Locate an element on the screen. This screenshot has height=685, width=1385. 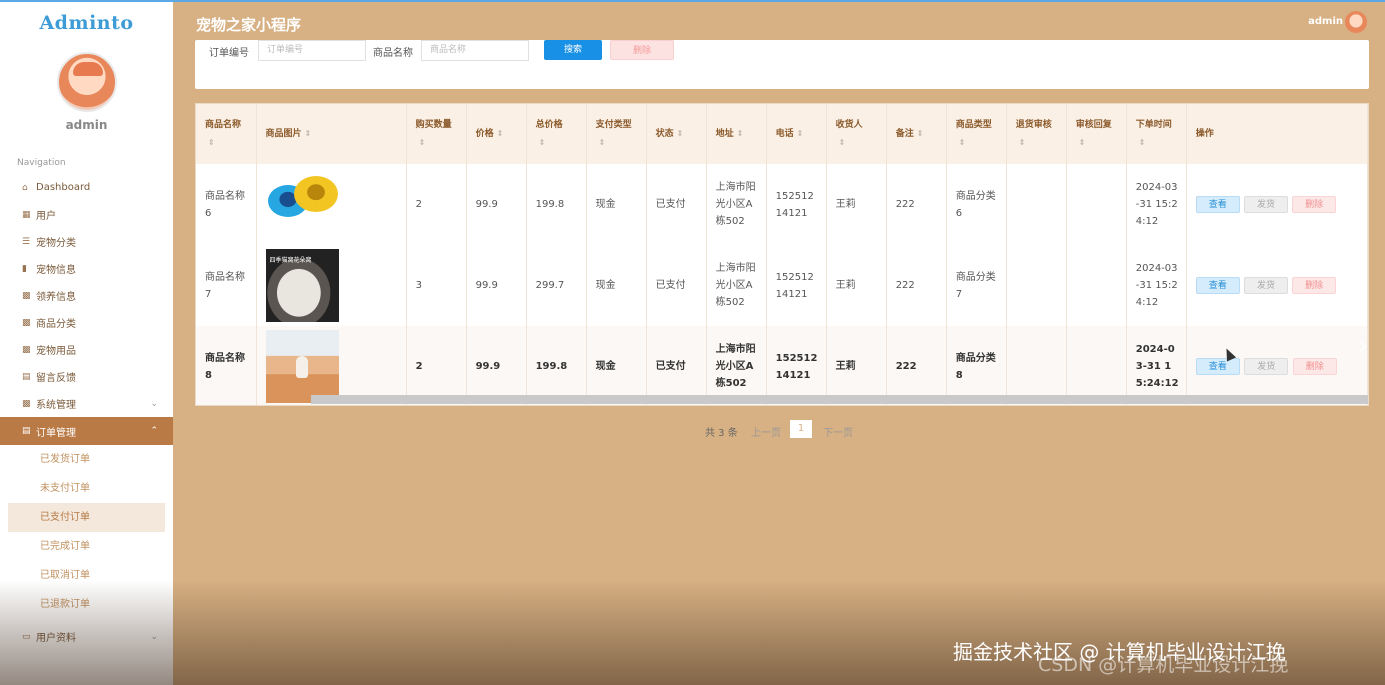
col-header: 收货人 ⇕ is located at coordinates (856, 134).